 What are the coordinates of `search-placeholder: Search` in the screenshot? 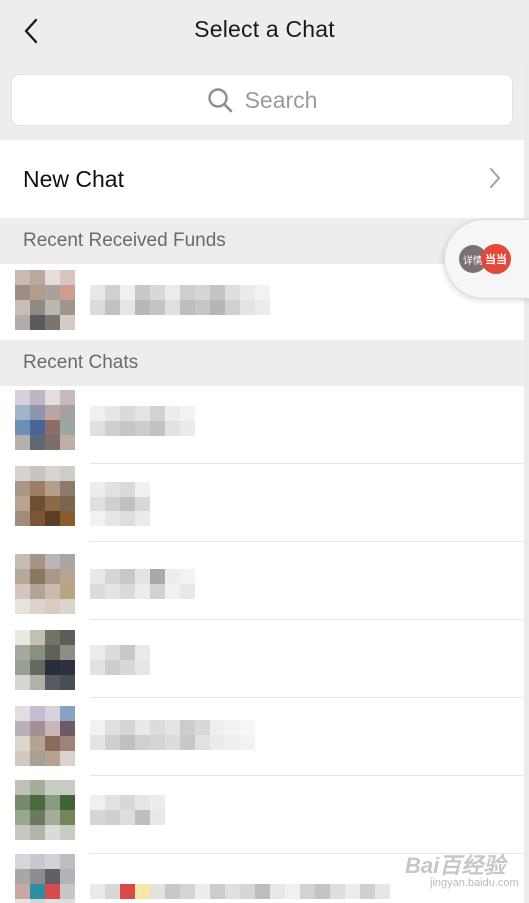 It's located at (281, 99).